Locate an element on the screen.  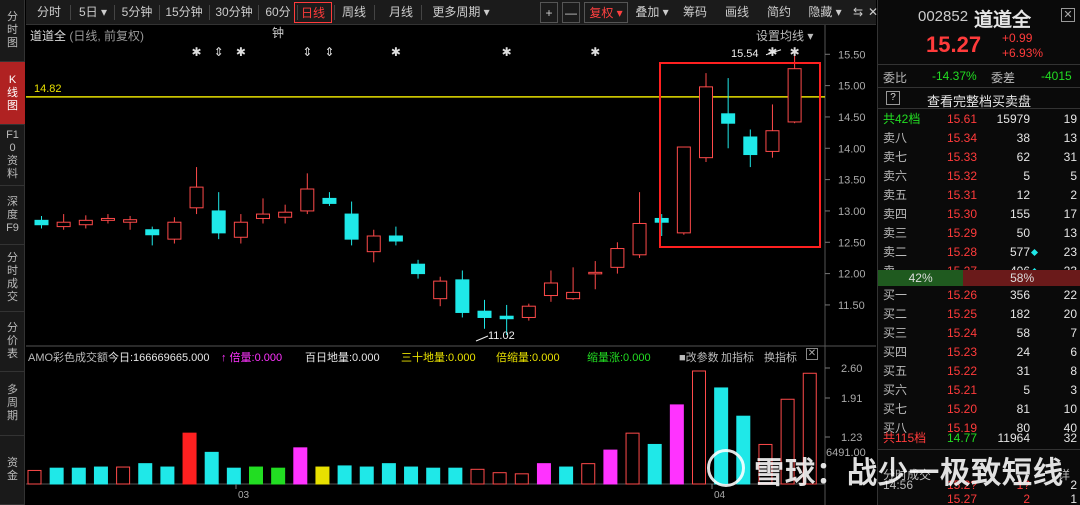
orderbook-price: 15.20 is located at coordinates (961, 409).